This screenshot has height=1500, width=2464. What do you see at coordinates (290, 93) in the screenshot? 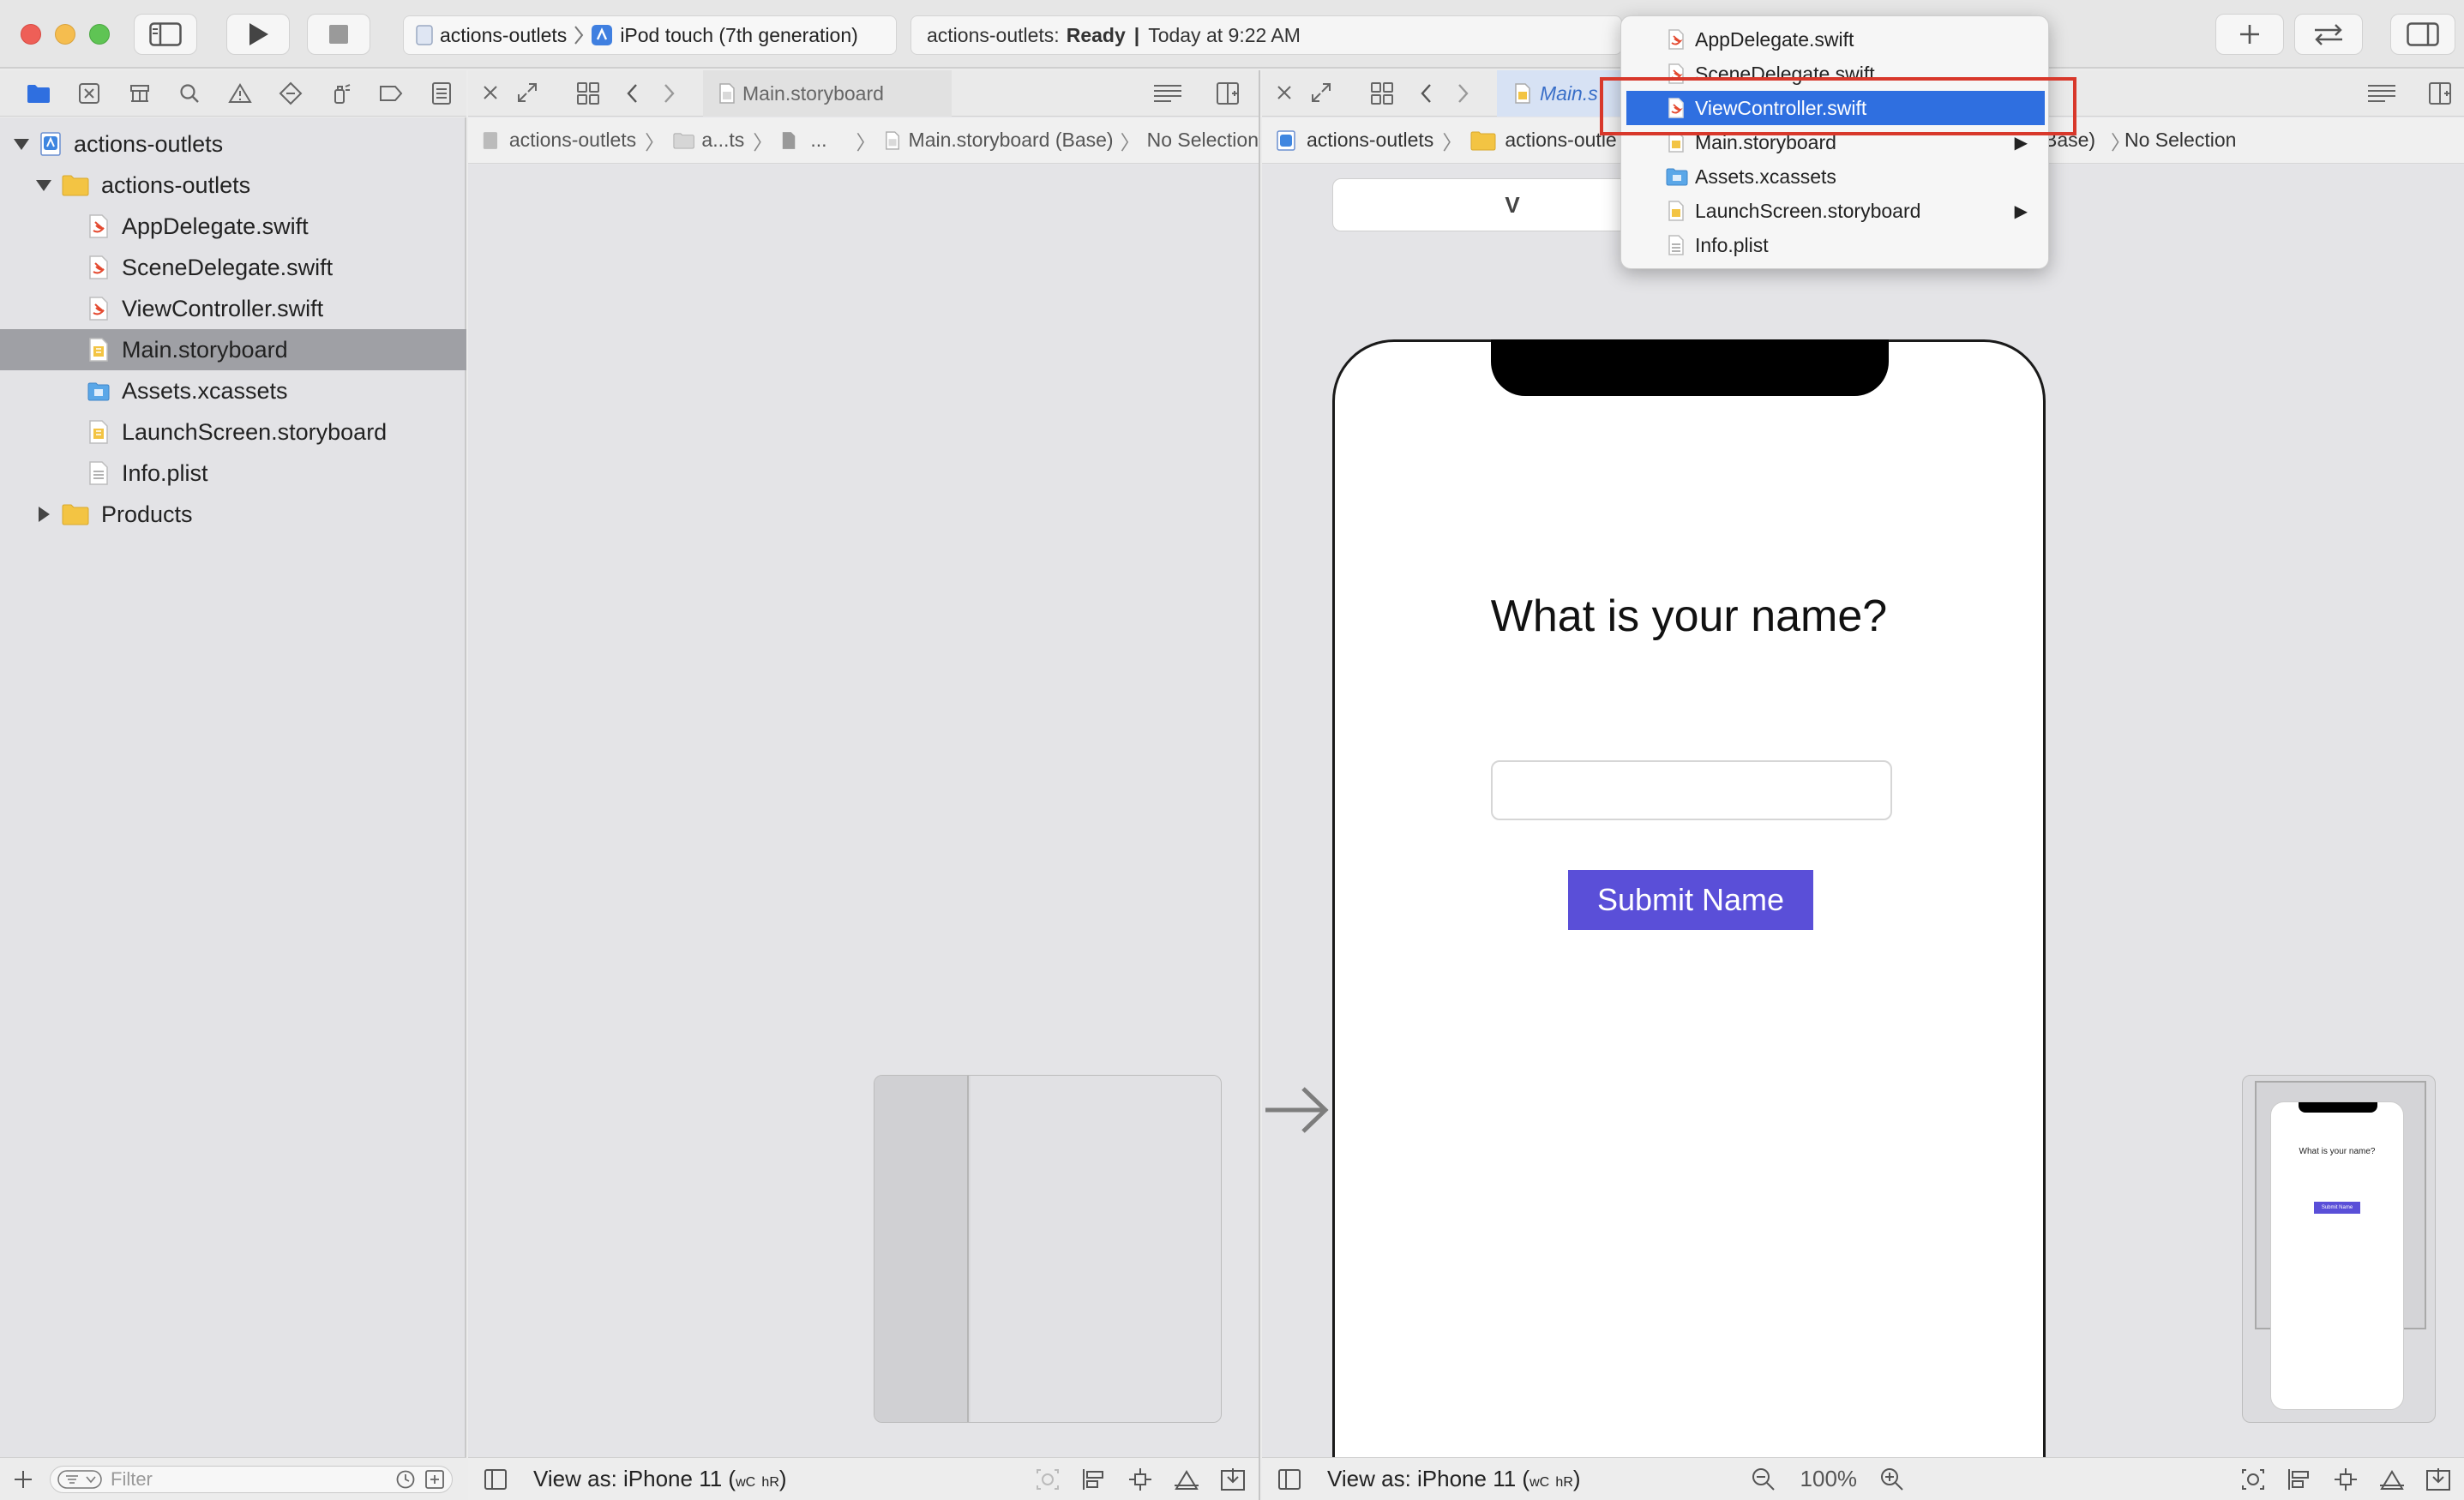
I see `test-navigator-tab` at bounding box center [290, 93].